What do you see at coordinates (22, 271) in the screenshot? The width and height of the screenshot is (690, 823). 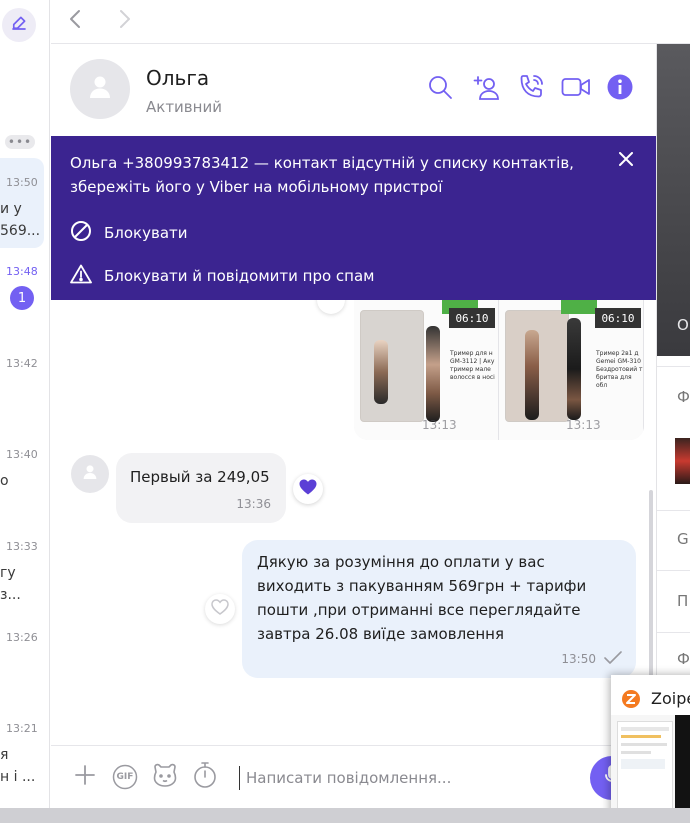 I see `chat-list-time: 13:48` at bounding box center [22, 271].